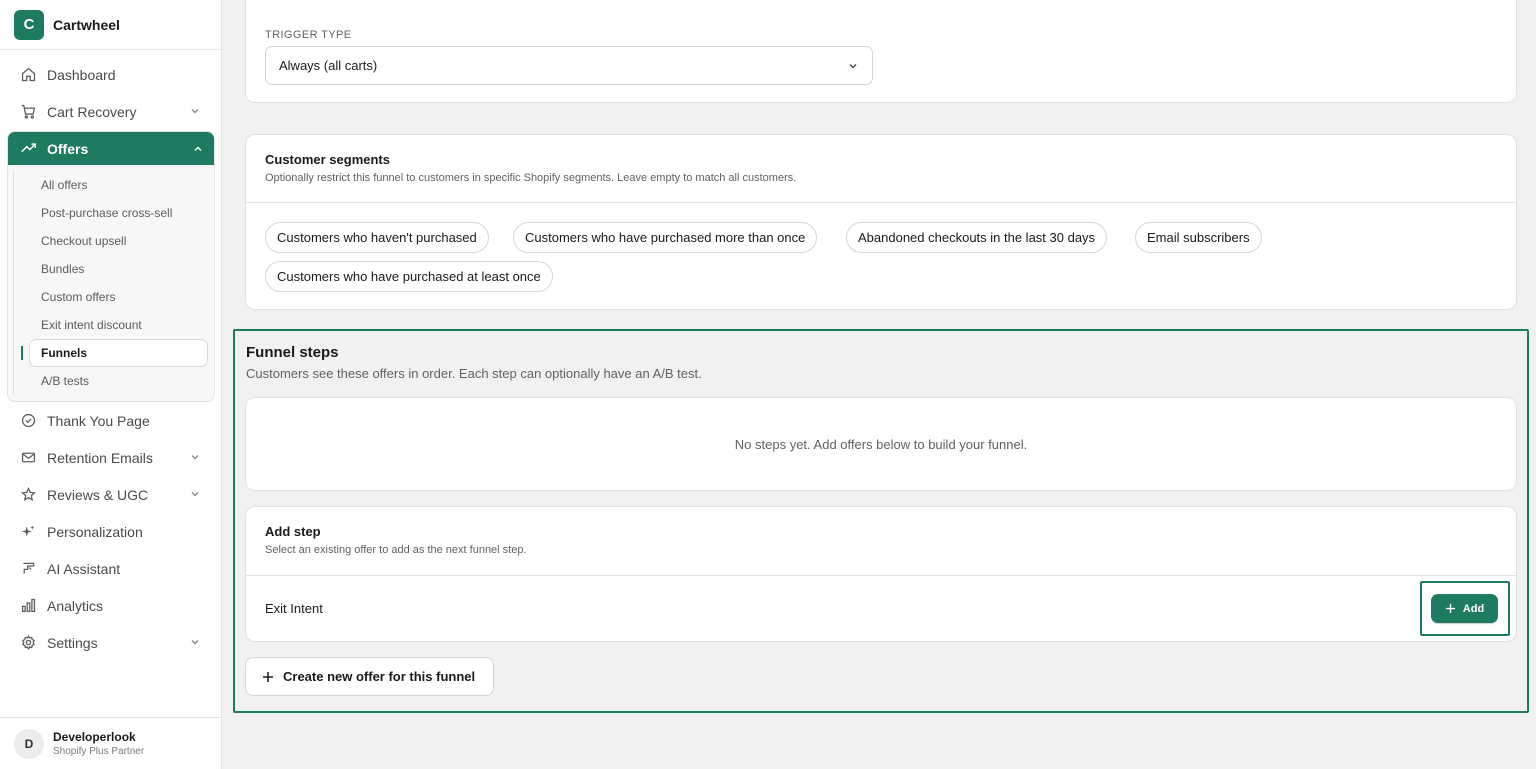 The image size is (1536, 769). What do you see at coordinates (28, 495) in the screenshot?
I see `star-icon` at bounding box center [28, 495].